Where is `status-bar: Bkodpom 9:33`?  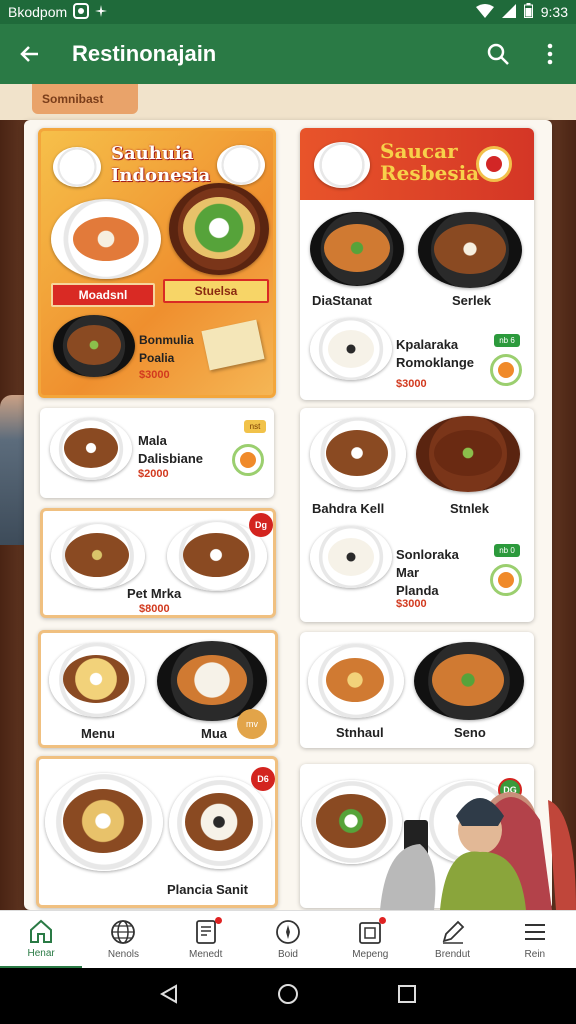 status-bar: Bkodpom 9:33 is located at coordinates (288, 12).